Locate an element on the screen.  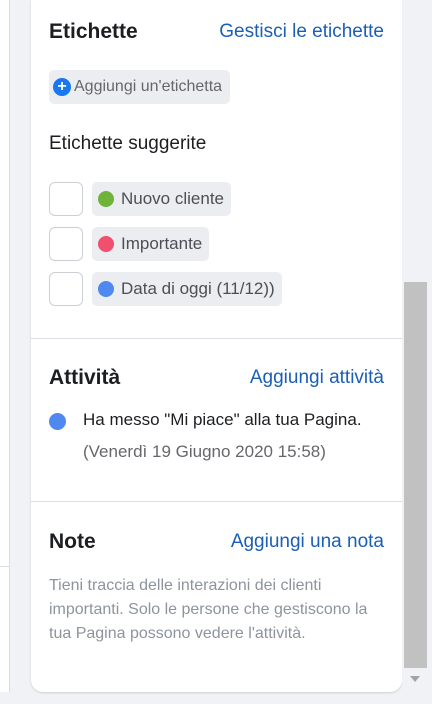
suggested-label-row: Nuovo cliente is located at coordinates (140, 199).